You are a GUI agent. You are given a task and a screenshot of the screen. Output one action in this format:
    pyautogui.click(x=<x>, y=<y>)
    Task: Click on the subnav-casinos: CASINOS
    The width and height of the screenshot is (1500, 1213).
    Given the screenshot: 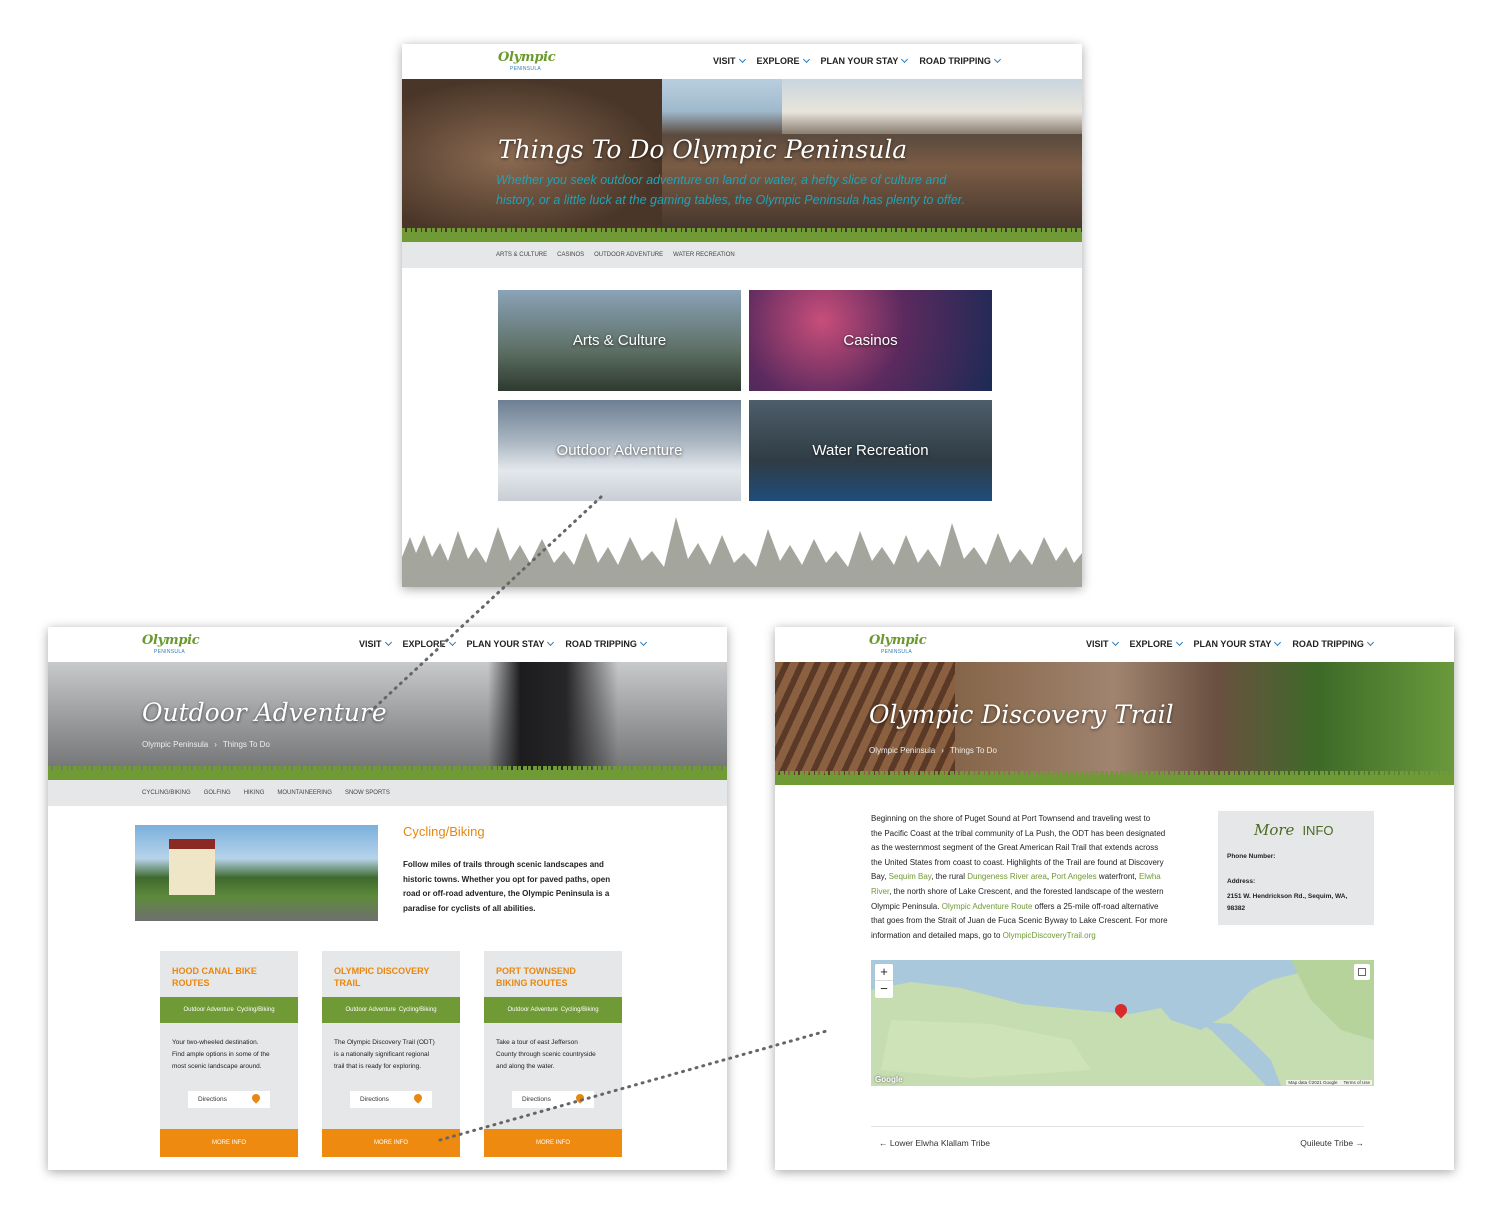 What is the action you would take?
    pyautogui.click(x=570, y=255)
    